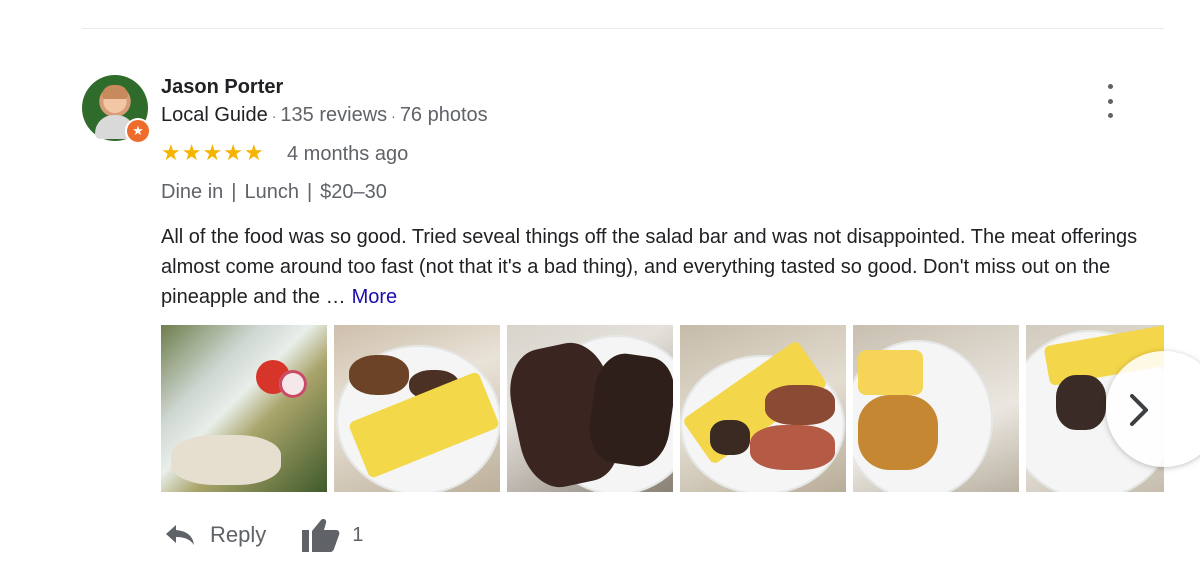 The height and width of the screenshot is (576, 1200). Describe the element at coordinates (348, 154) in the screenshot. I see `review-time: 4 months ago` at that location.